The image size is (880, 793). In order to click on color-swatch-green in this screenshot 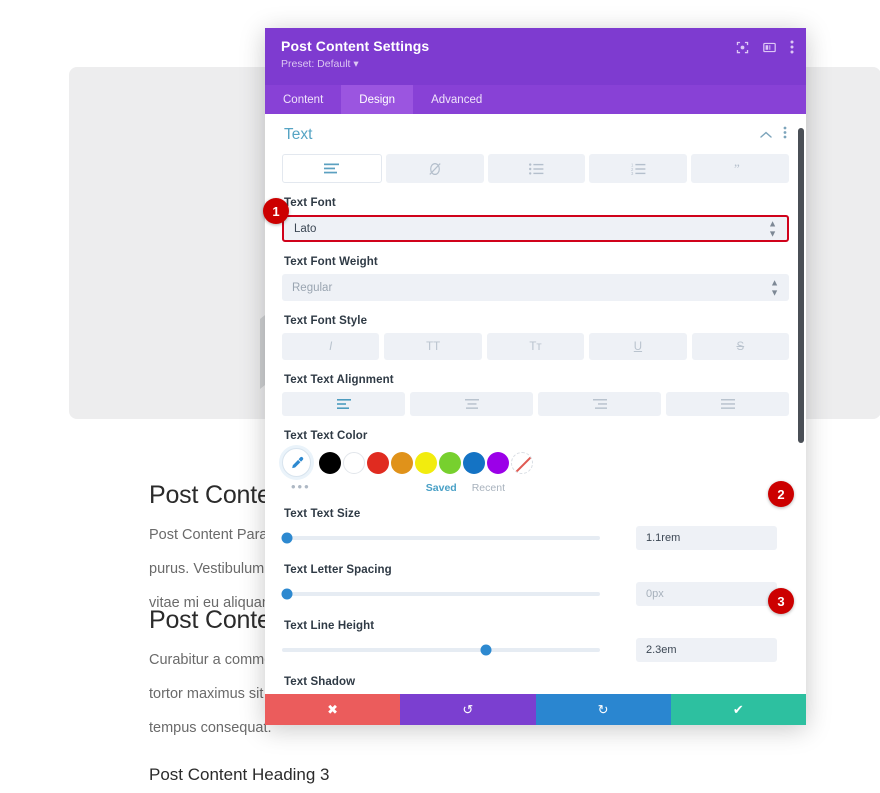, I will do `click(450, 462)`.